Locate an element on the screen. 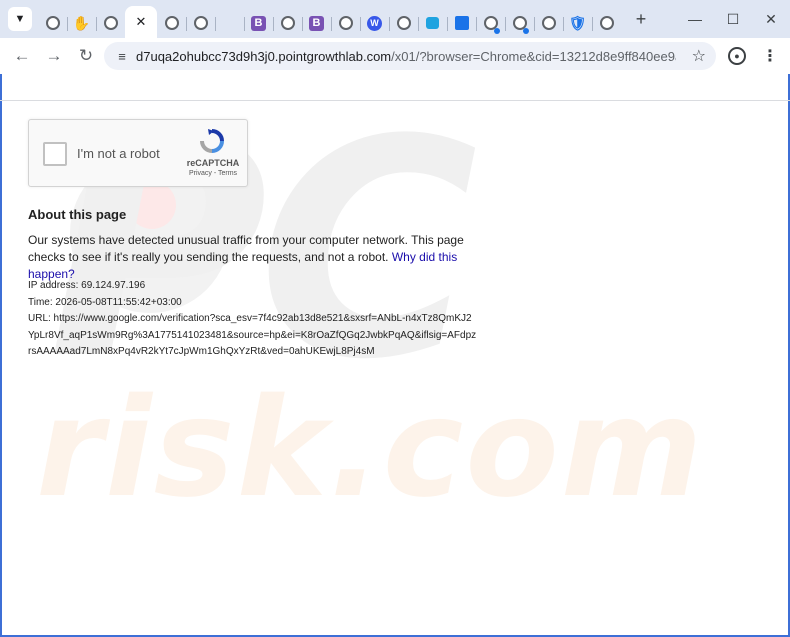 The image size is (790, 637). arrow-left-icon: ← is located at coordinates (22, 55).